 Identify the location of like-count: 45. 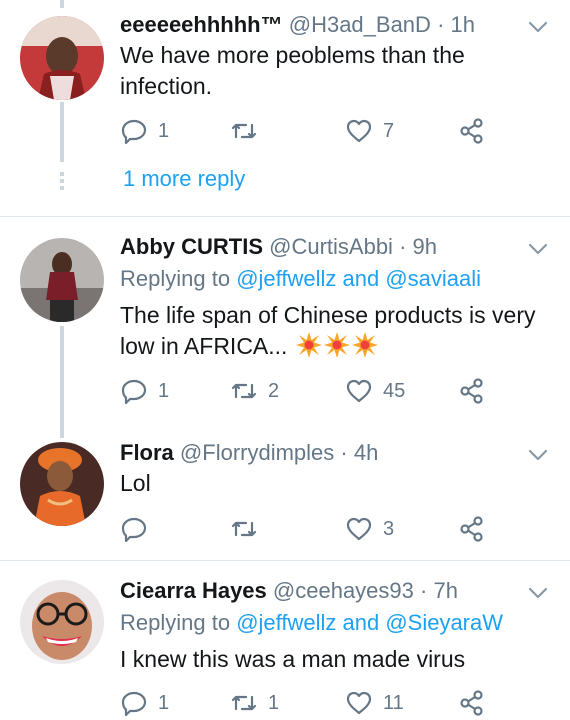
(394, 390).